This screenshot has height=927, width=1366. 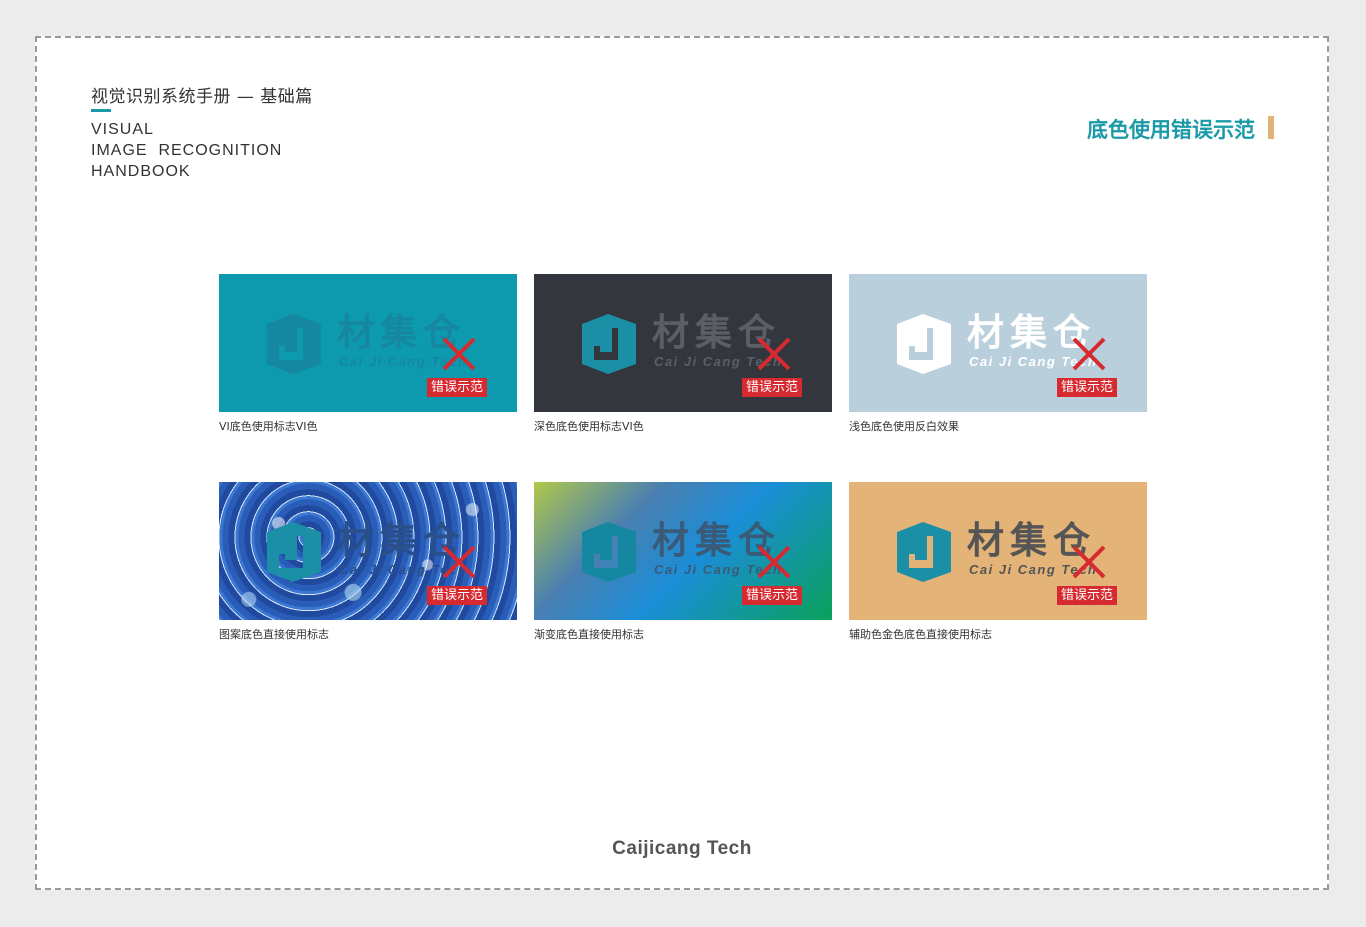 What do you see at coordinates (904, 426) in the screenshot?
I see `example-caption: 浅色底色使用反白效果` at bounding box center [904, 426].